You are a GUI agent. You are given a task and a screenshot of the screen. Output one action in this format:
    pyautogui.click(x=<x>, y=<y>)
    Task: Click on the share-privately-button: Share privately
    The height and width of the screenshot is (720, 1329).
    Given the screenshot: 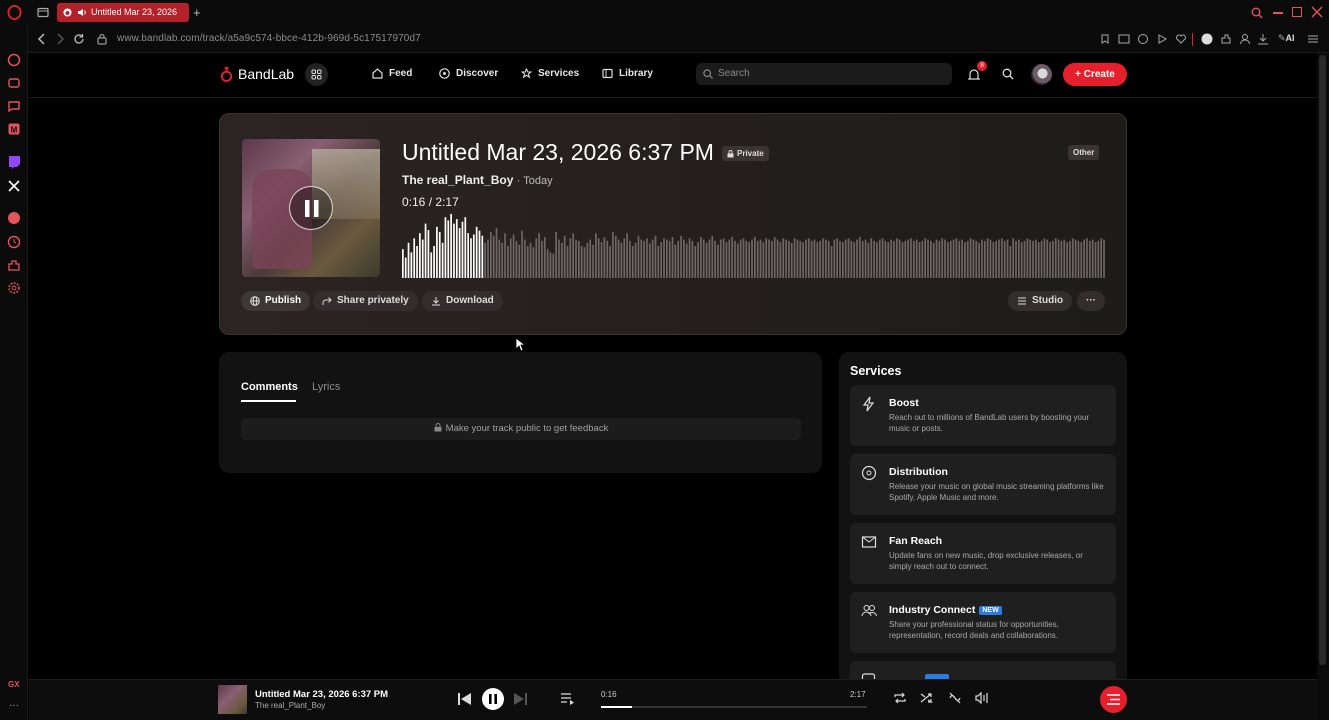 What is the action you would take?
    pyautogui.click(x=365, y=301)
    